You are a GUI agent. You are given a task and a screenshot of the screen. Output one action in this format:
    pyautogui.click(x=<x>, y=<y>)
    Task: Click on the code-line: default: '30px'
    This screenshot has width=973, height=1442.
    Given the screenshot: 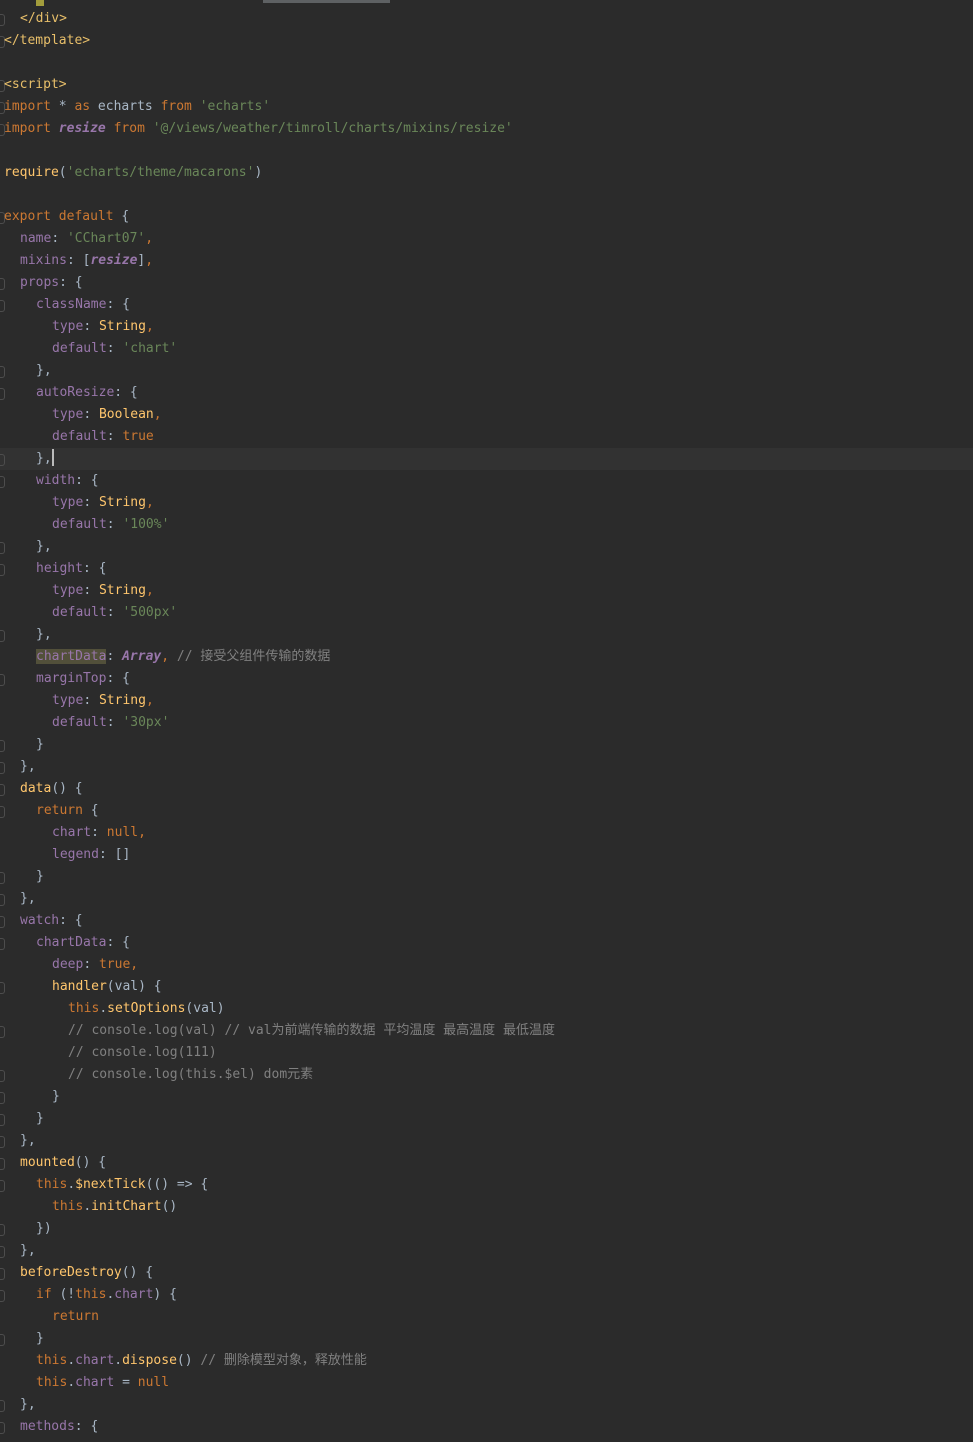 What is the action you would take?
    pyautogui.click(x=486, y=723)
    